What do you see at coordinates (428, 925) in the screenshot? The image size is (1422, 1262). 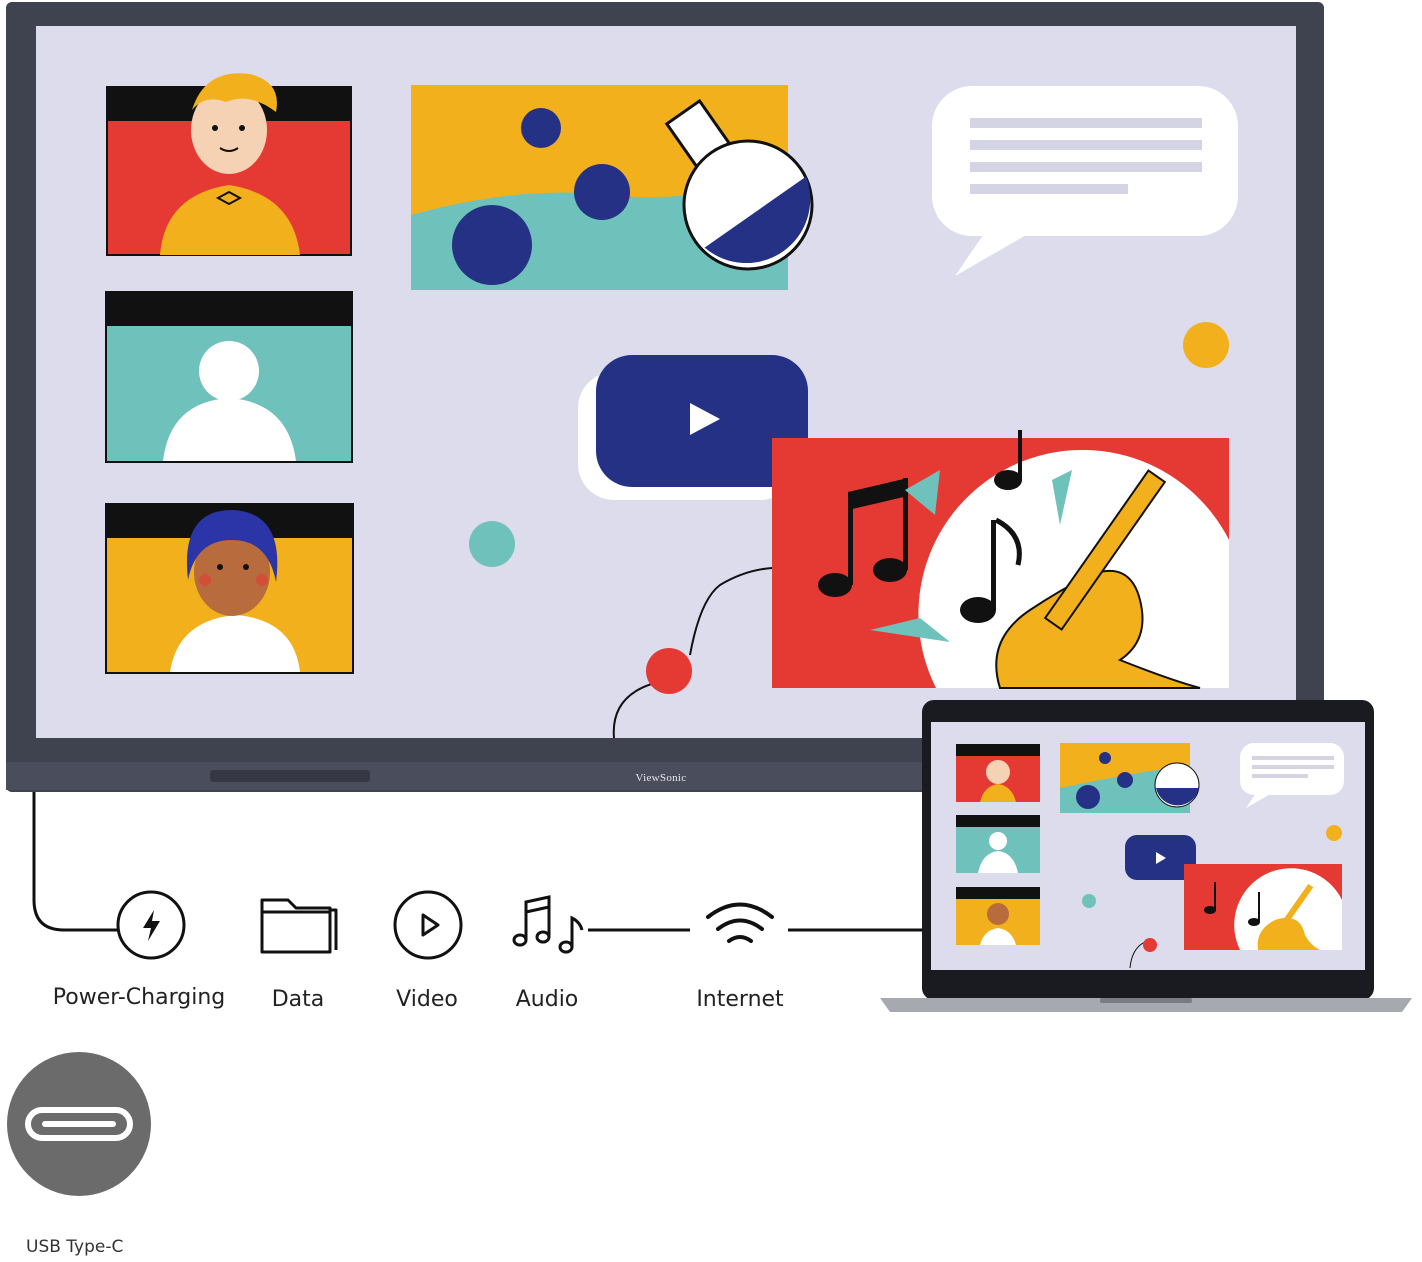 I see `play-circle-icon` at bounding box center [428, 925].